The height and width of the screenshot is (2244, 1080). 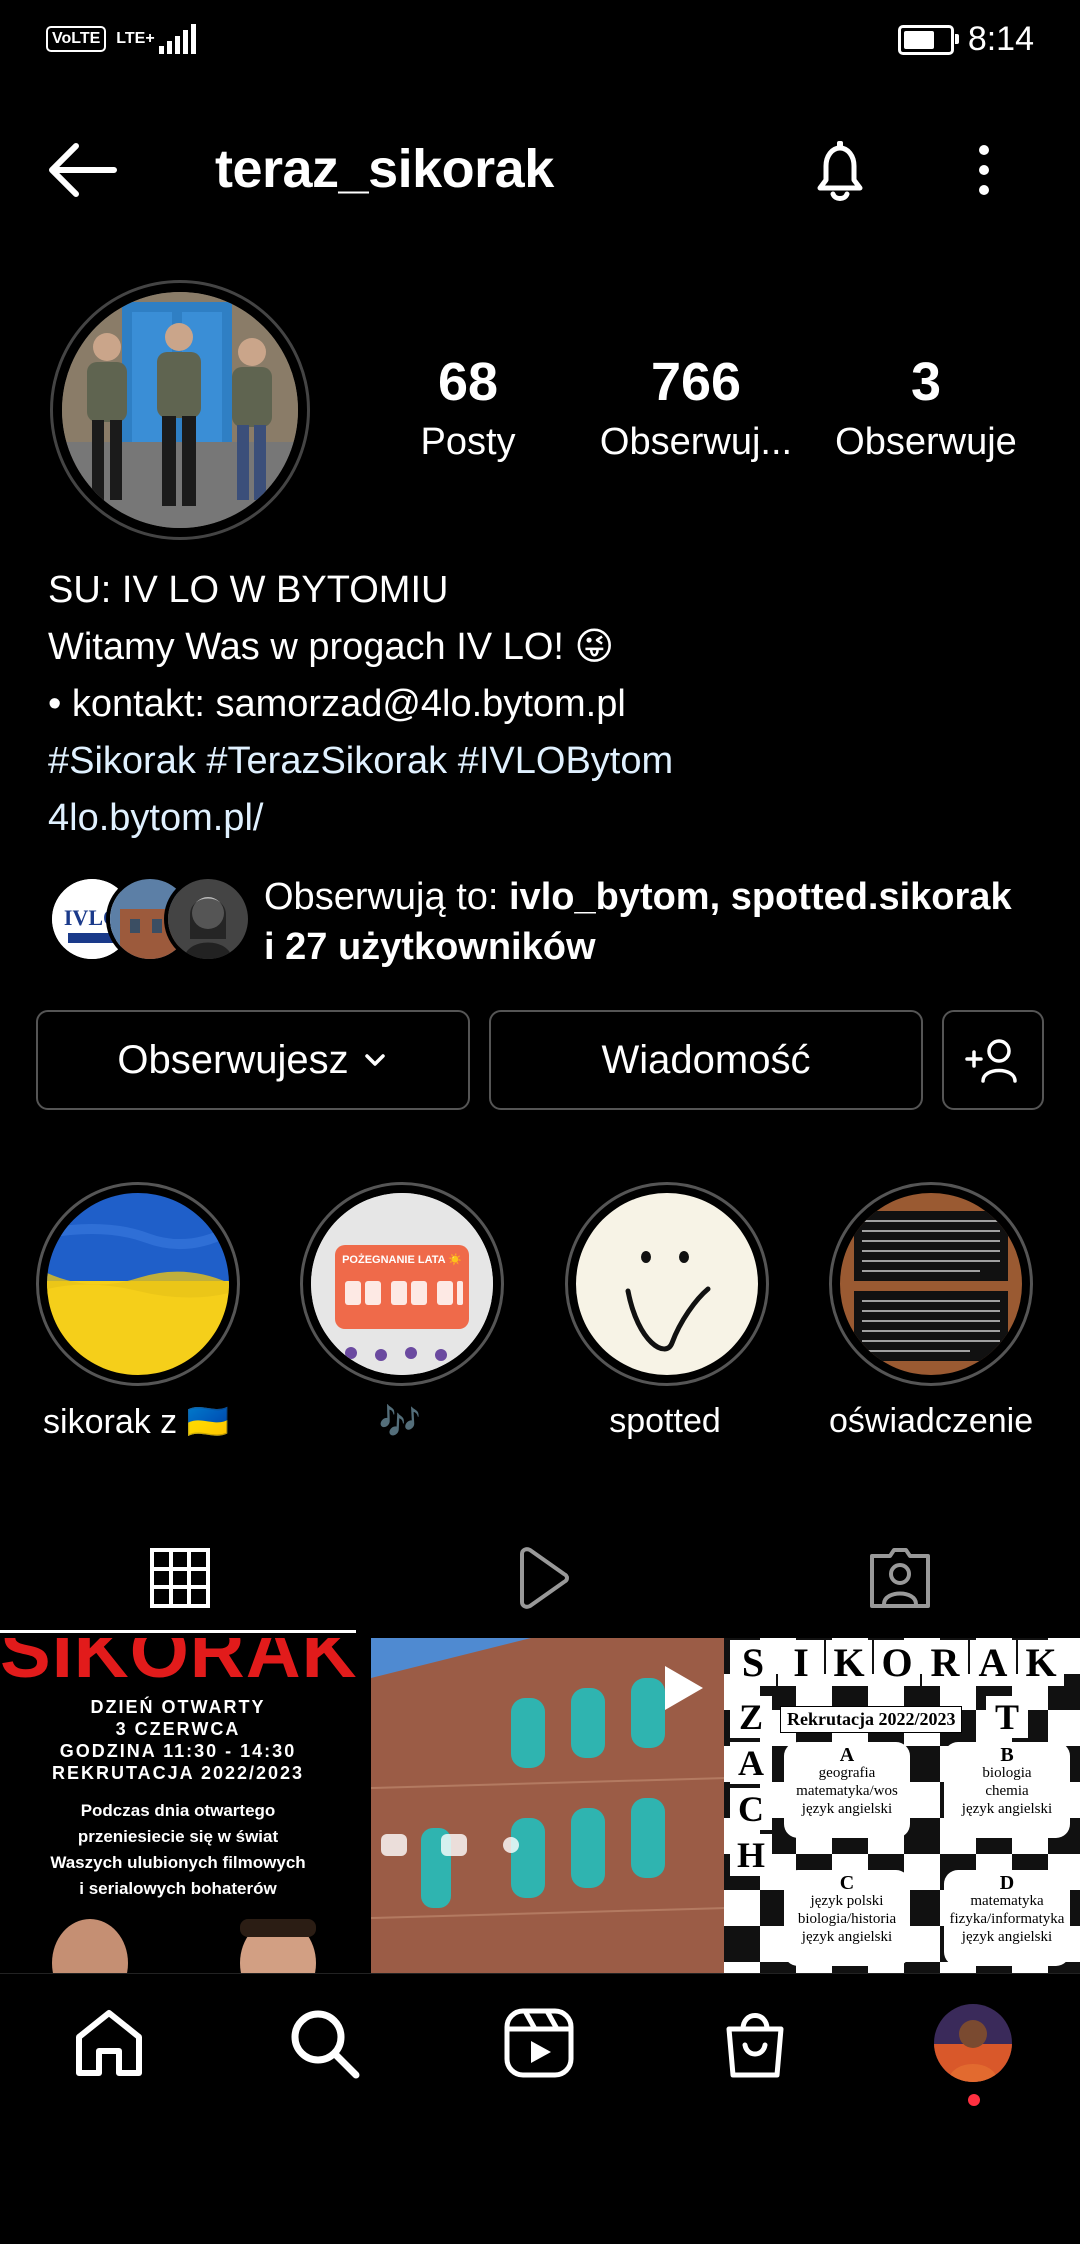 I want to click on countdown-title: POŻEGNANIE LATA ☀️, so click(x=402, y=1260).